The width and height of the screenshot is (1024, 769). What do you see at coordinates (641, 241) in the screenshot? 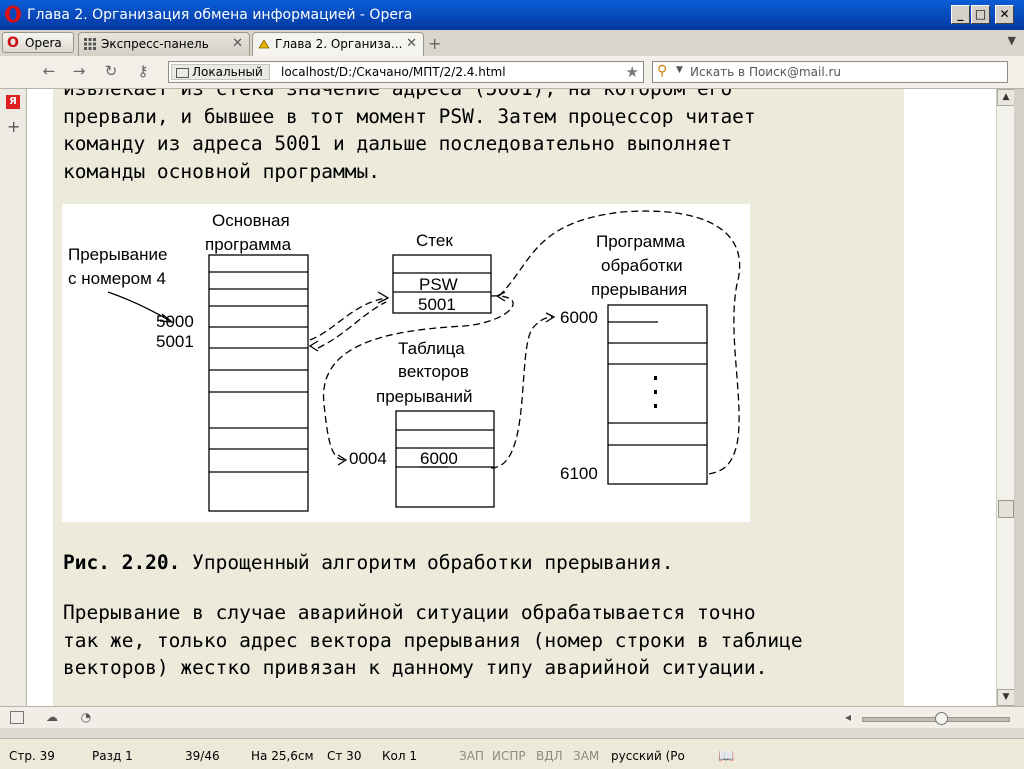
I see `label-handler-1: Программа` at bounding box center [641, 241].